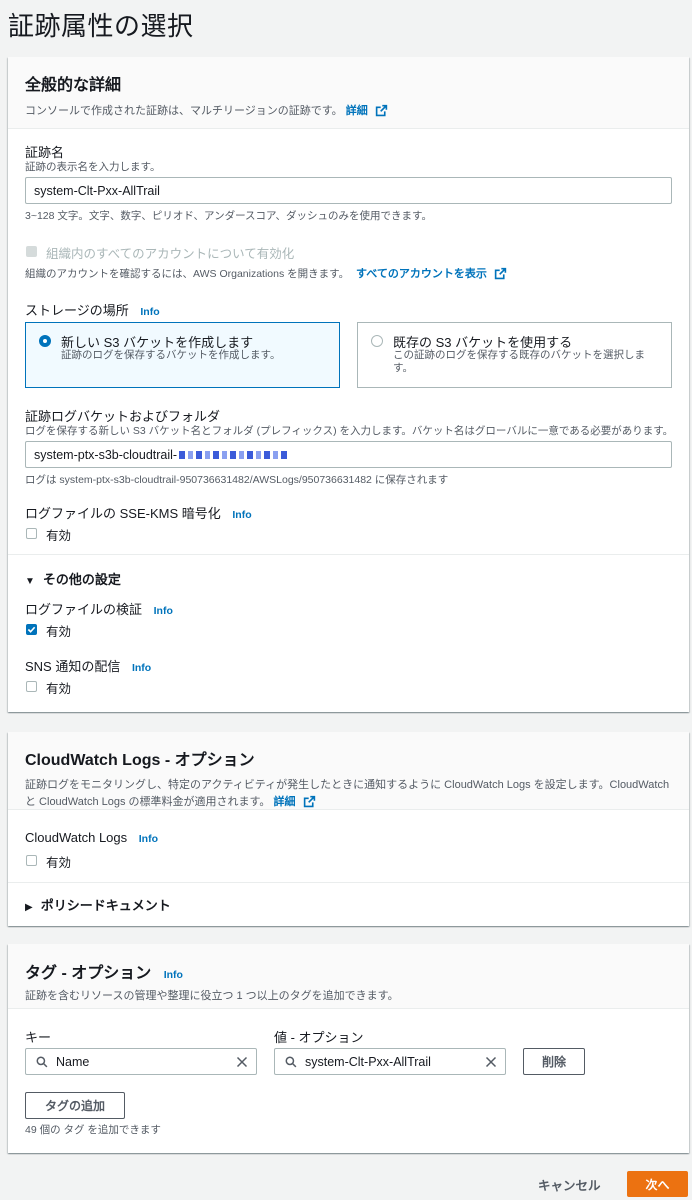 Image resolution: width=692 pixels, height=1200 pixels. I want to click on other-settings-toggle: ▼ その他の設定, so click(73, 578).